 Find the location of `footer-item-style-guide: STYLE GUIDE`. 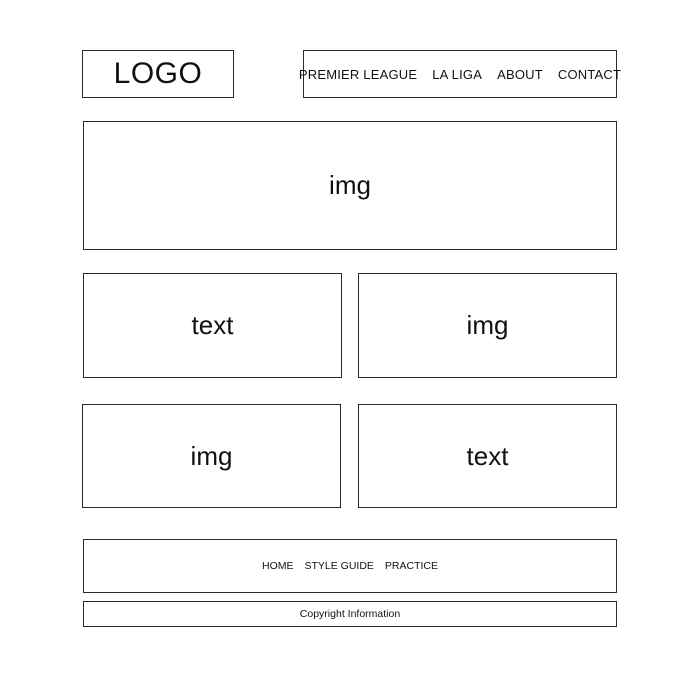

footer-item-style-guide: STYLE GUIDE is located at coordinates (338, 566).